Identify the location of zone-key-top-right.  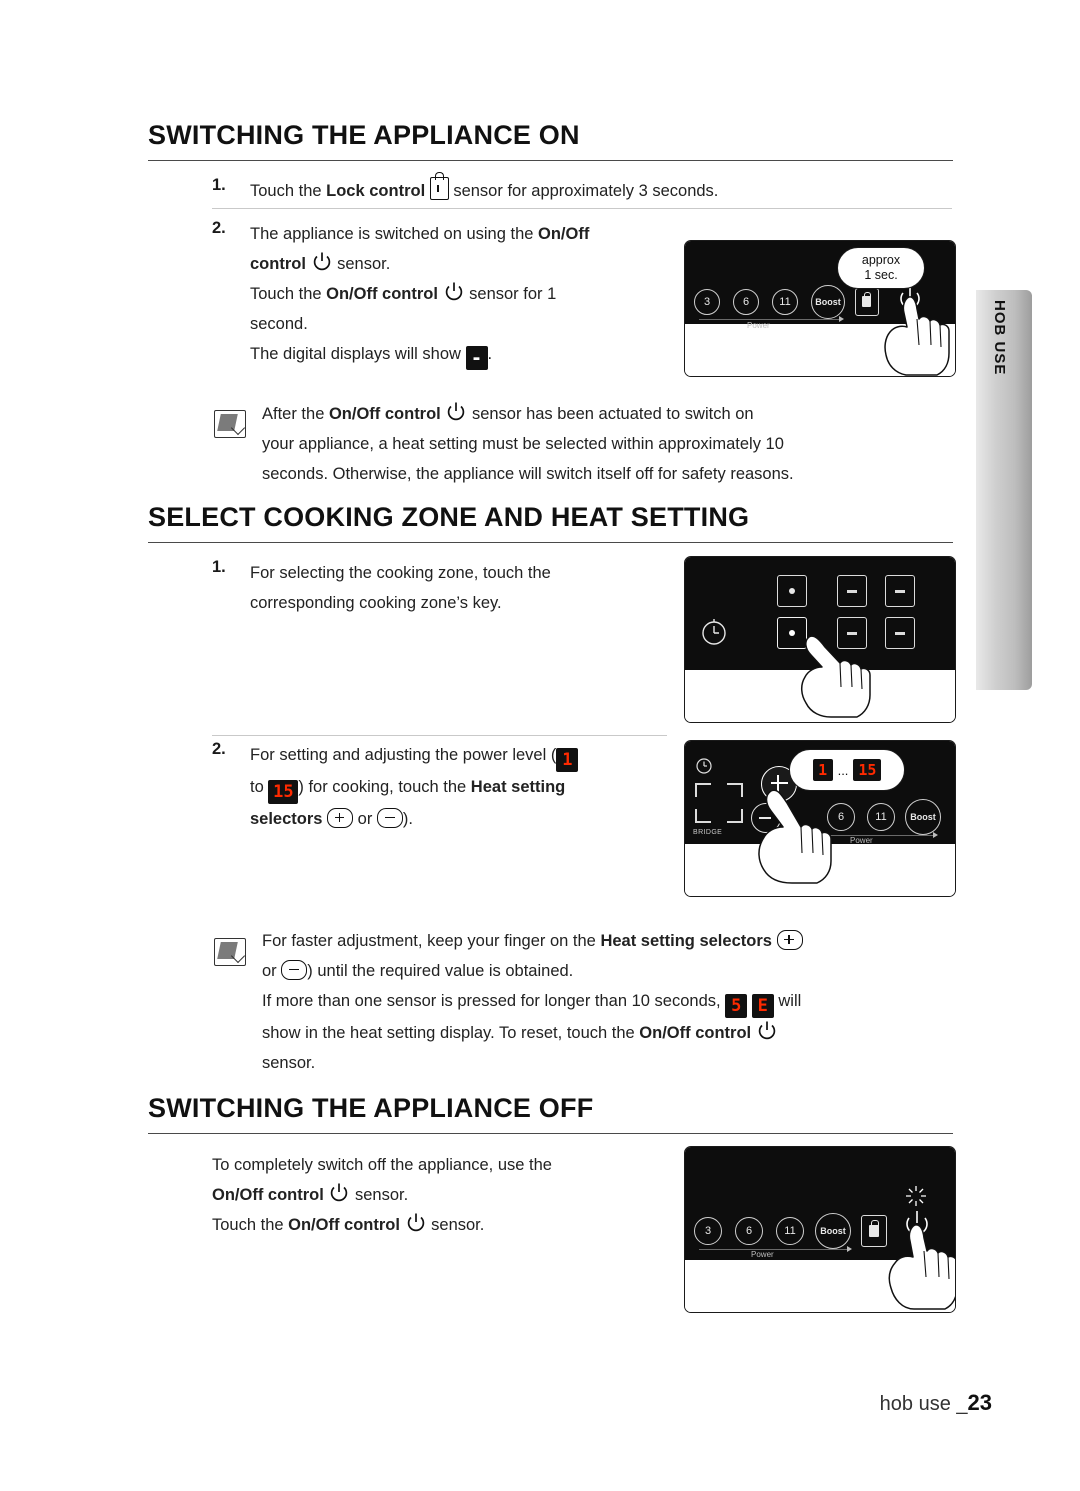
(900, 591).